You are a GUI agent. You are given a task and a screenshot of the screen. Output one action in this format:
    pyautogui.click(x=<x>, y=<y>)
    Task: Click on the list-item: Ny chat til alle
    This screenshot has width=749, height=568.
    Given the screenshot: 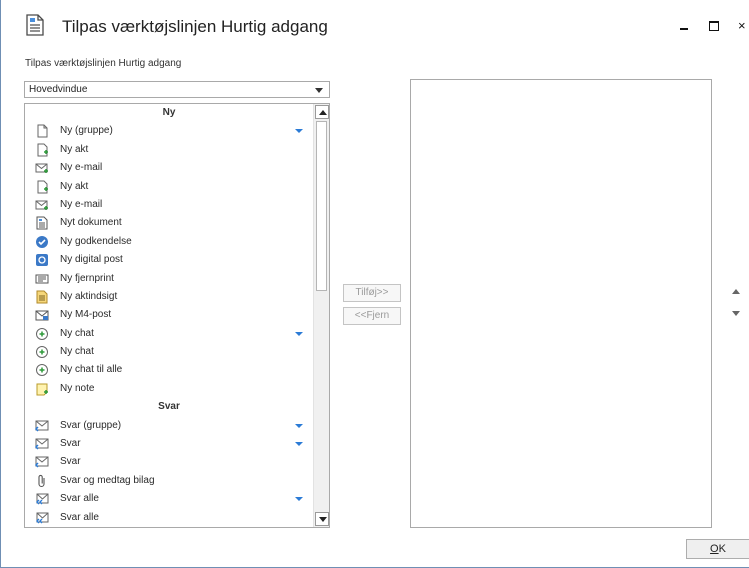 What is the action you would take?
    pyautogui.click(x=169, y=370)
    